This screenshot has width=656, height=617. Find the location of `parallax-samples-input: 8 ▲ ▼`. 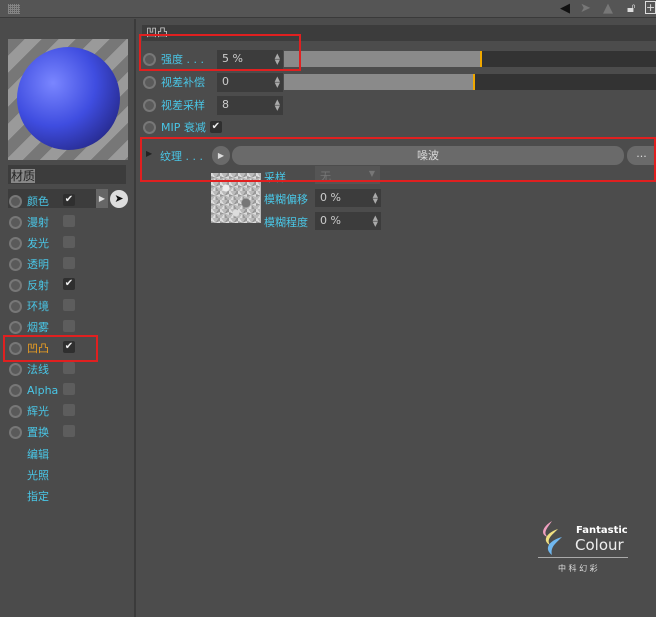

parallax-samples-input: 8 ▲ ▼ is located at coordinates (250, 105).